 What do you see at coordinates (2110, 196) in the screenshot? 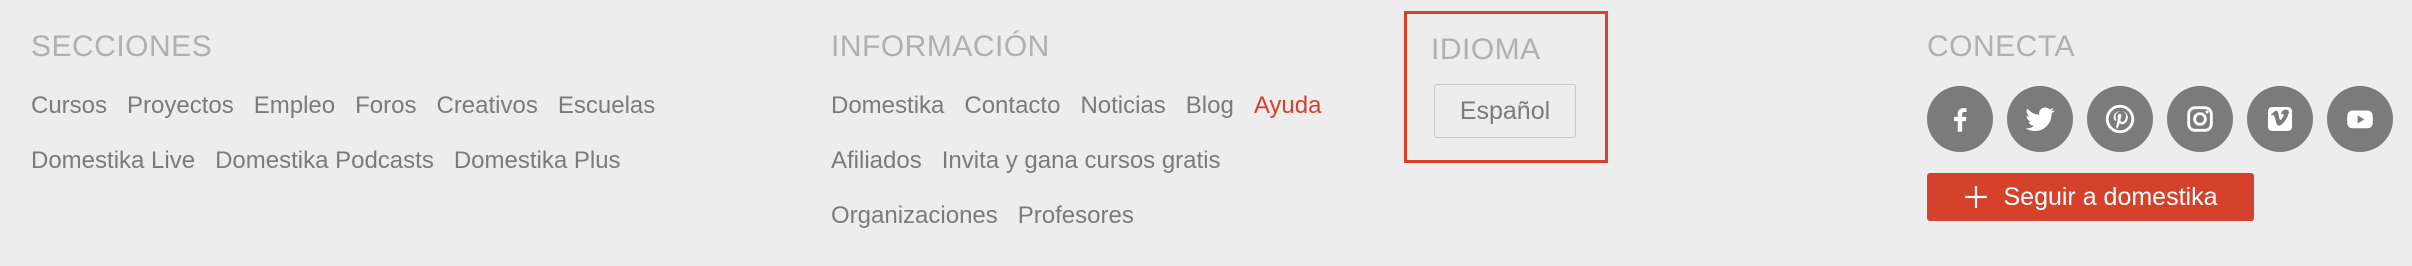
I see `follow-button-label: Seguir a domestika` at bounding box center [2110, 196].